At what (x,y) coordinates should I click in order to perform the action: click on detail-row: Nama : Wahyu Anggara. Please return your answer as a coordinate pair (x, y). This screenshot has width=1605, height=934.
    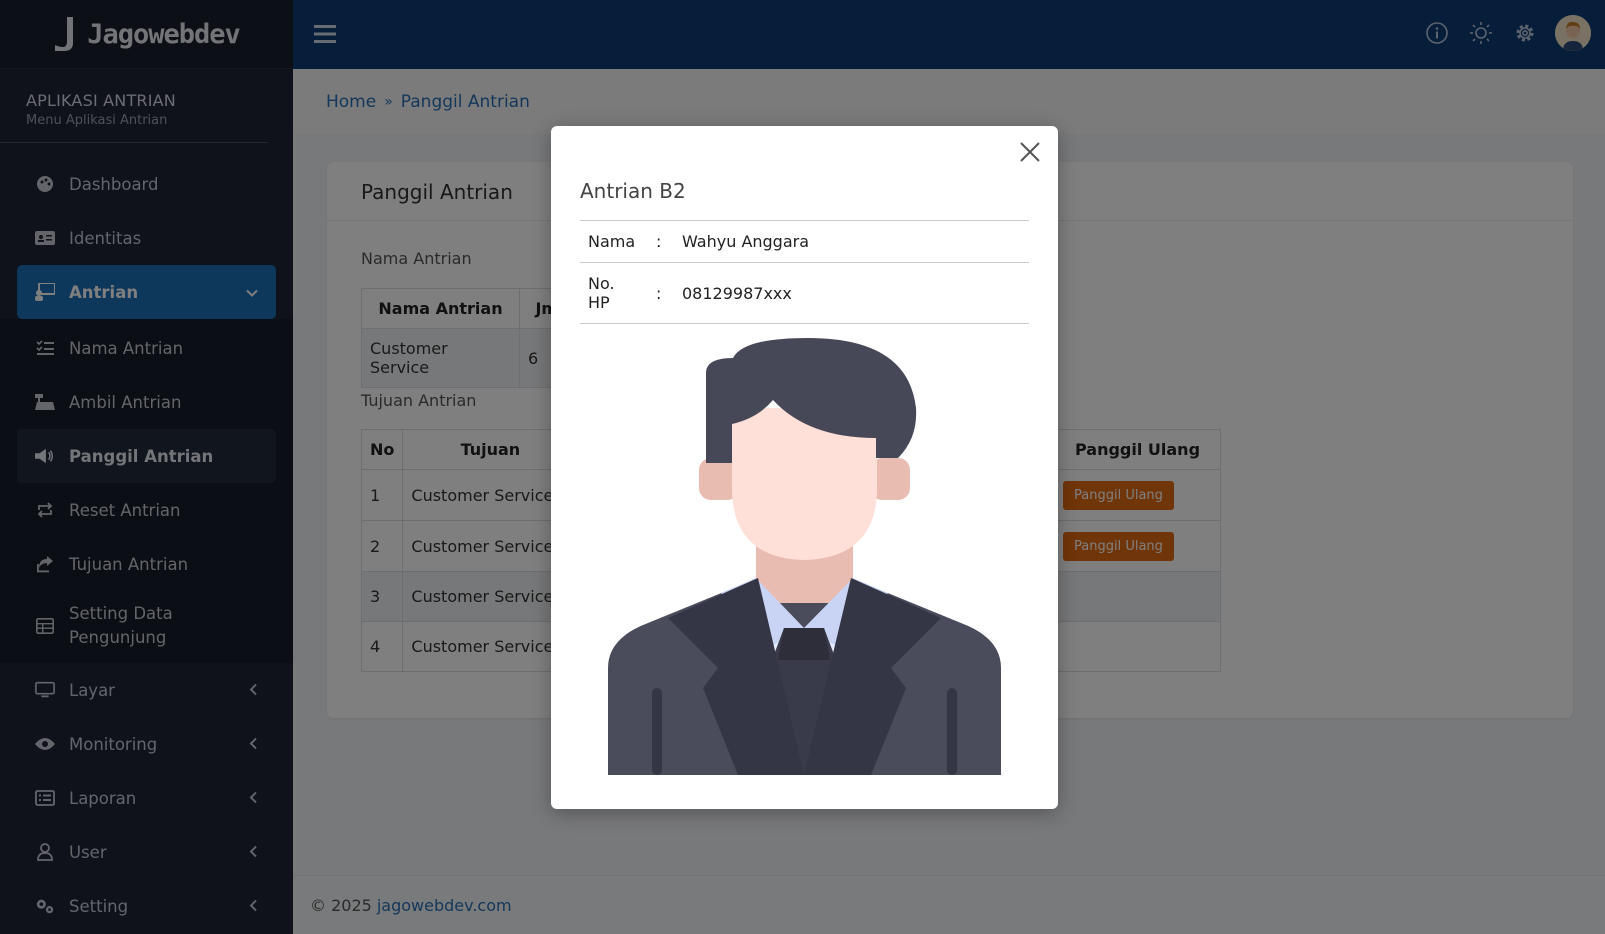
    Looking at the image, I should click on (804, 241).